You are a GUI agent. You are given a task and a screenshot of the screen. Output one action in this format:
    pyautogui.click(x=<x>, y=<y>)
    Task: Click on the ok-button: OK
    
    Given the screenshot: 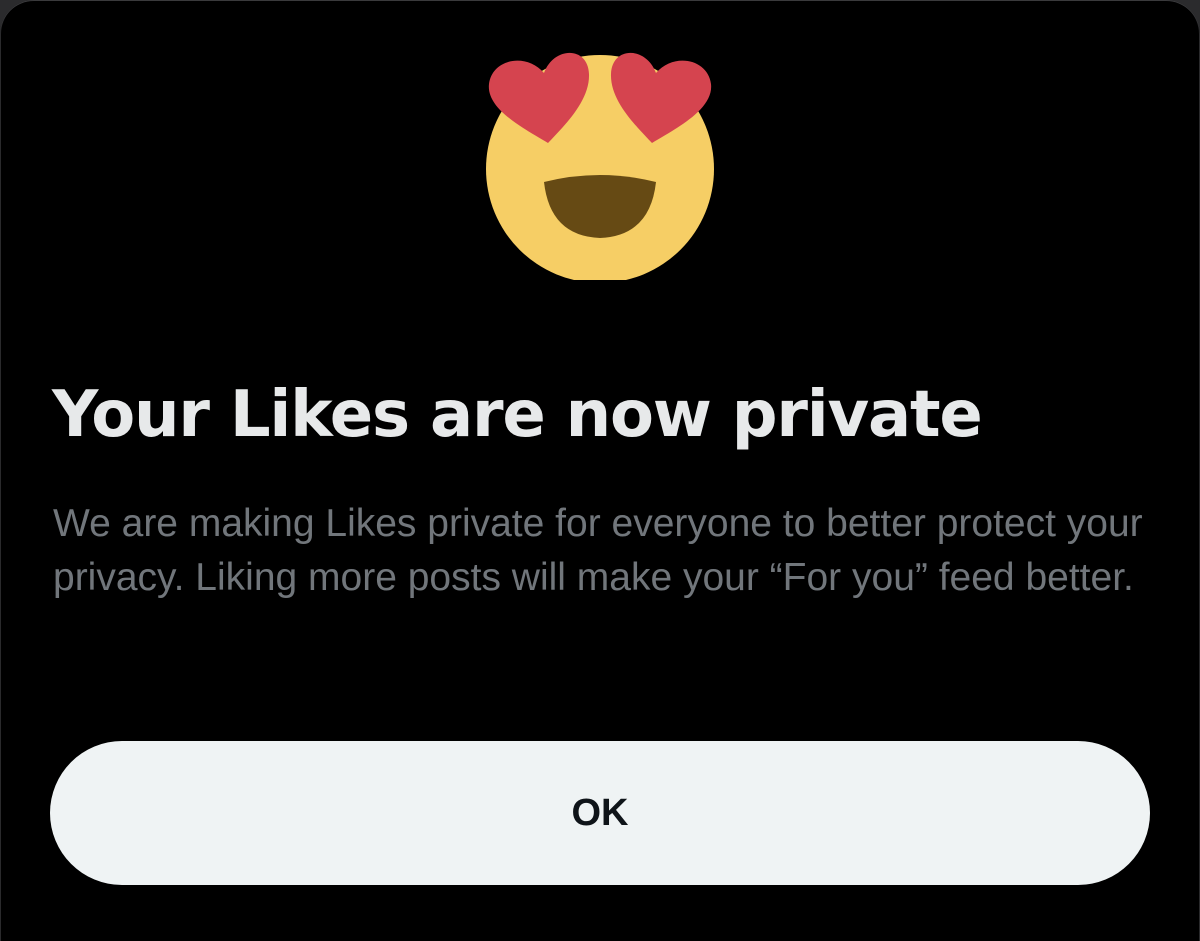 What is the action you would take?
    pyautogui.click(x=600, y=813)
    